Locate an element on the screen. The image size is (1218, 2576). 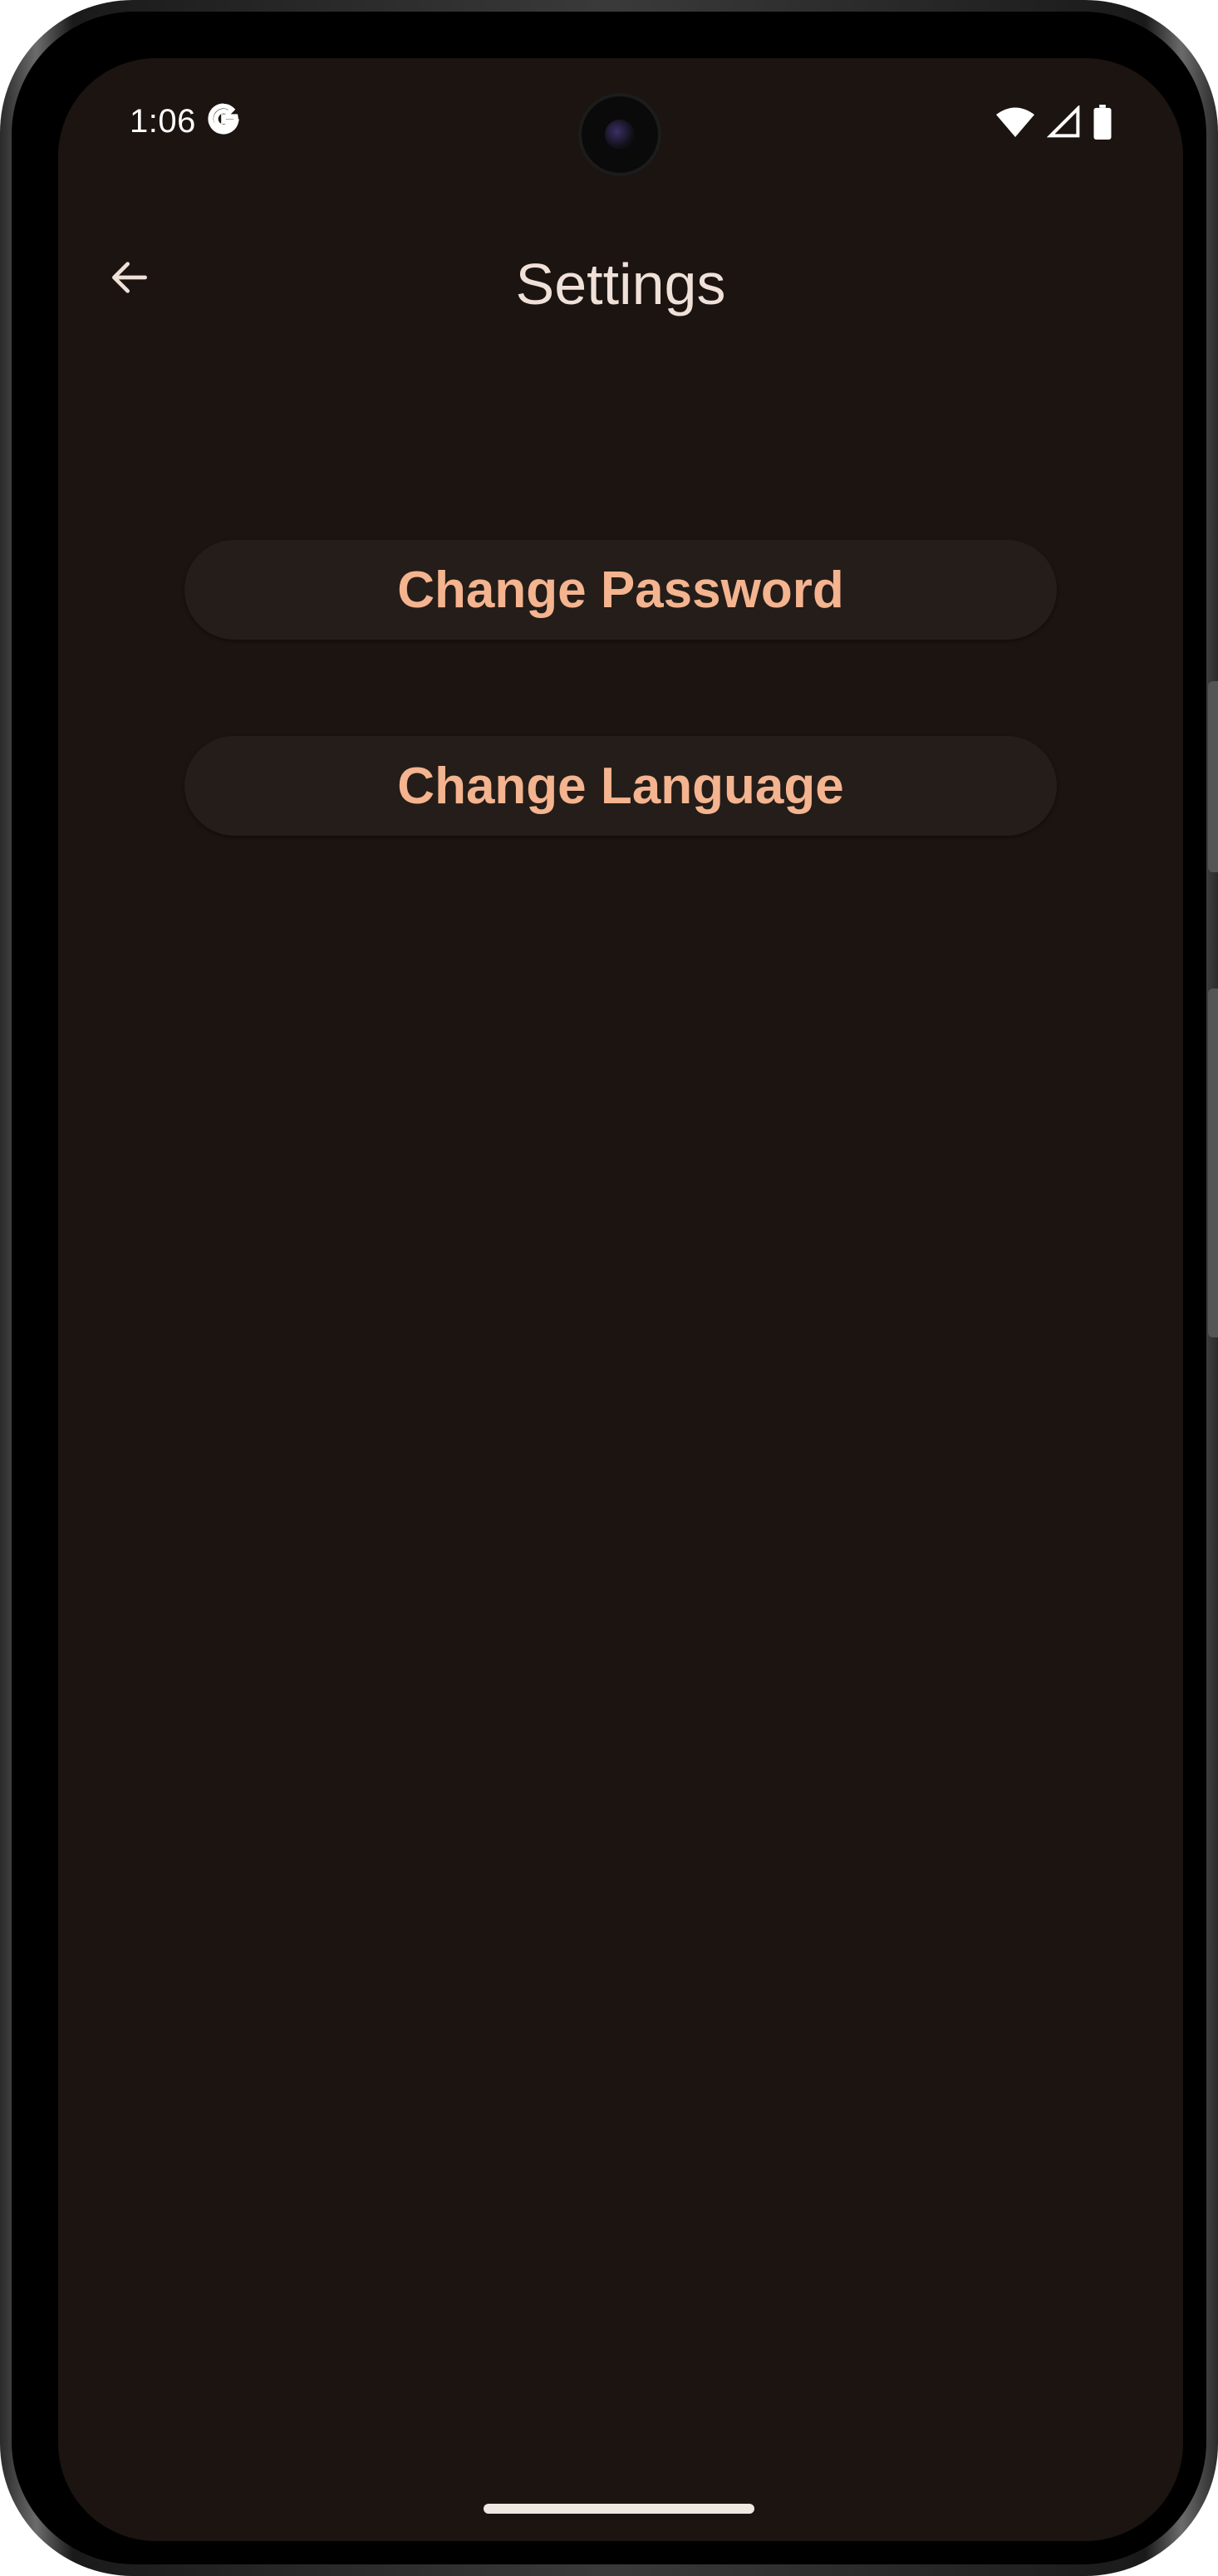
change-language-button: Change Language is located at coordinates (620, 786).